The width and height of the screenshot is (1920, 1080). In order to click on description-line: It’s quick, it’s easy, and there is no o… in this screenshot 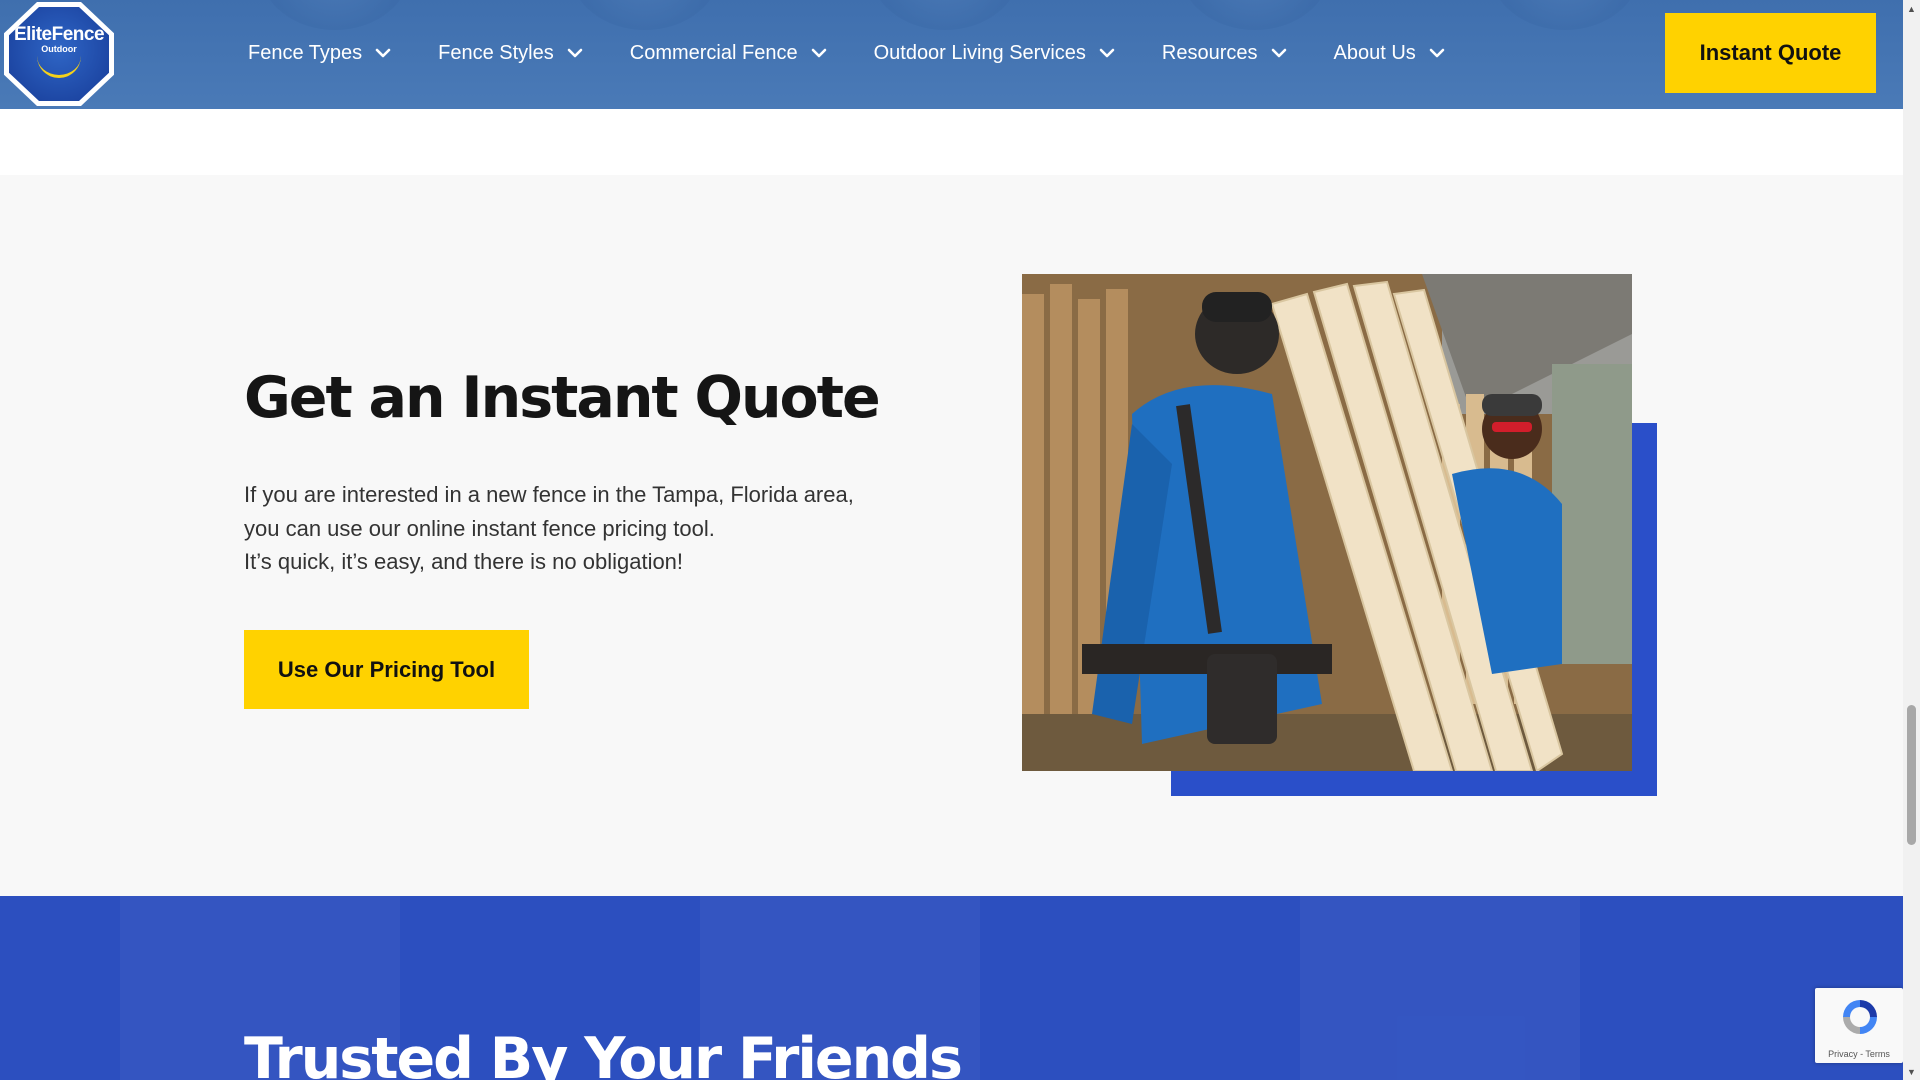, I will do `click(464, 561)`.